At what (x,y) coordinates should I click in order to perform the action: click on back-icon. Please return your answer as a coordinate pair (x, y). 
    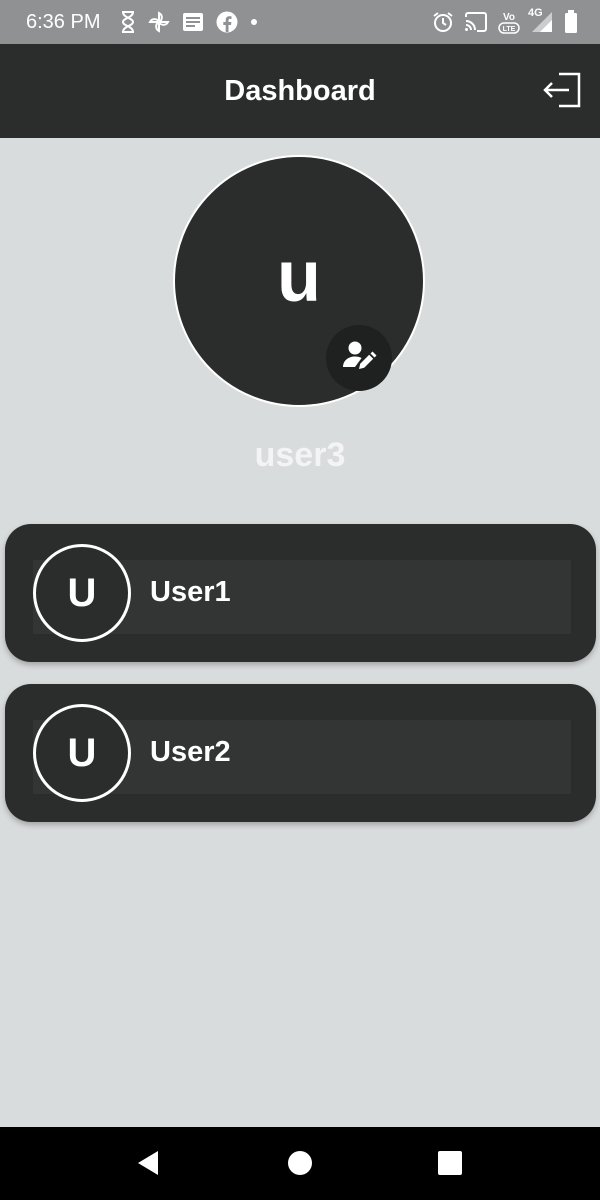
    Looking at the image, I should click on (148, 1165).